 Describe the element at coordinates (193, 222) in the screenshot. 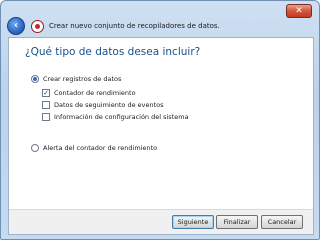

I see `next-button: Siguiente` at that location.